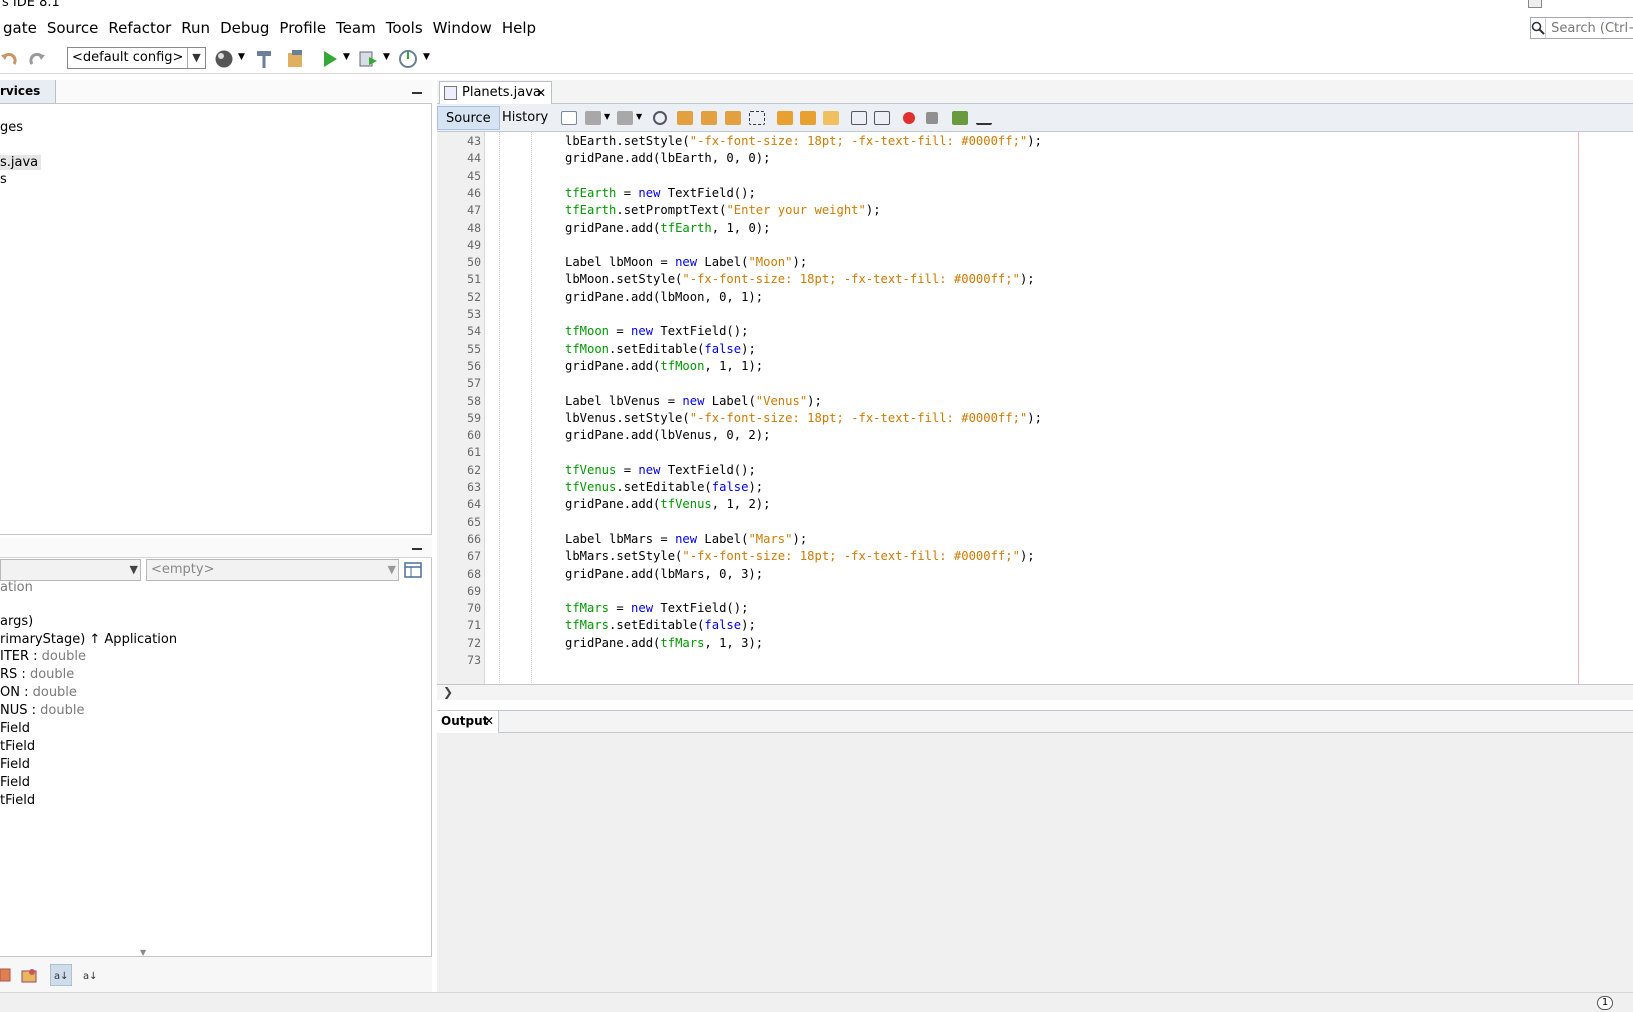  Describe the element at coordinates (136, 58) in the screenshot. I see `config-select: <default config> ▼` at that location.